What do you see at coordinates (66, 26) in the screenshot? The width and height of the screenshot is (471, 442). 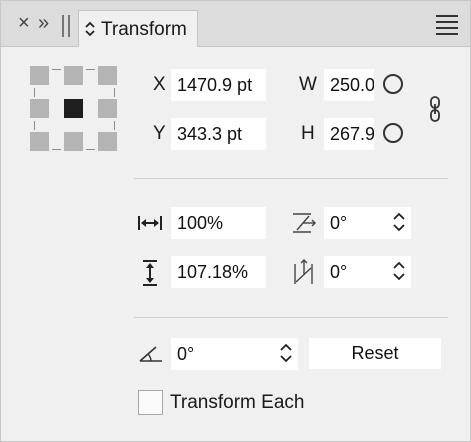 I see `drag-handle-icon` at bounding box center [66, 26].